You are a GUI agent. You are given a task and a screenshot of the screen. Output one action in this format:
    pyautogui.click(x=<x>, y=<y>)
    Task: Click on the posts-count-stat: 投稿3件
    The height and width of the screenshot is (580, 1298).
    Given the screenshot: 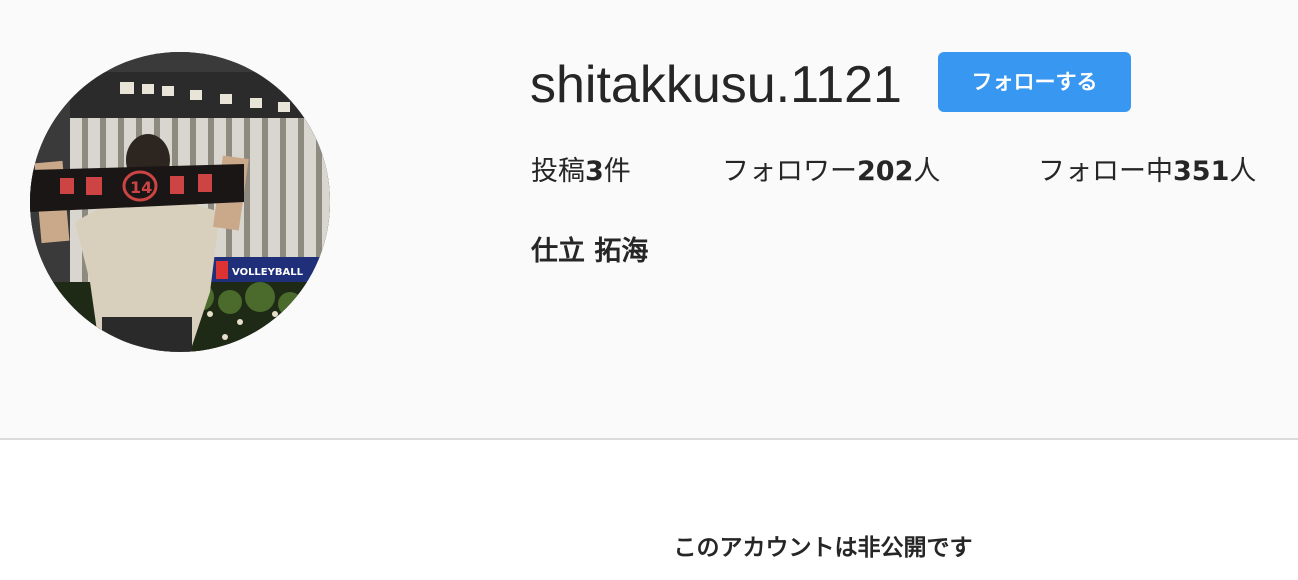 What is the action you would take?
    pyautogui.click(x=581, y=172)
    